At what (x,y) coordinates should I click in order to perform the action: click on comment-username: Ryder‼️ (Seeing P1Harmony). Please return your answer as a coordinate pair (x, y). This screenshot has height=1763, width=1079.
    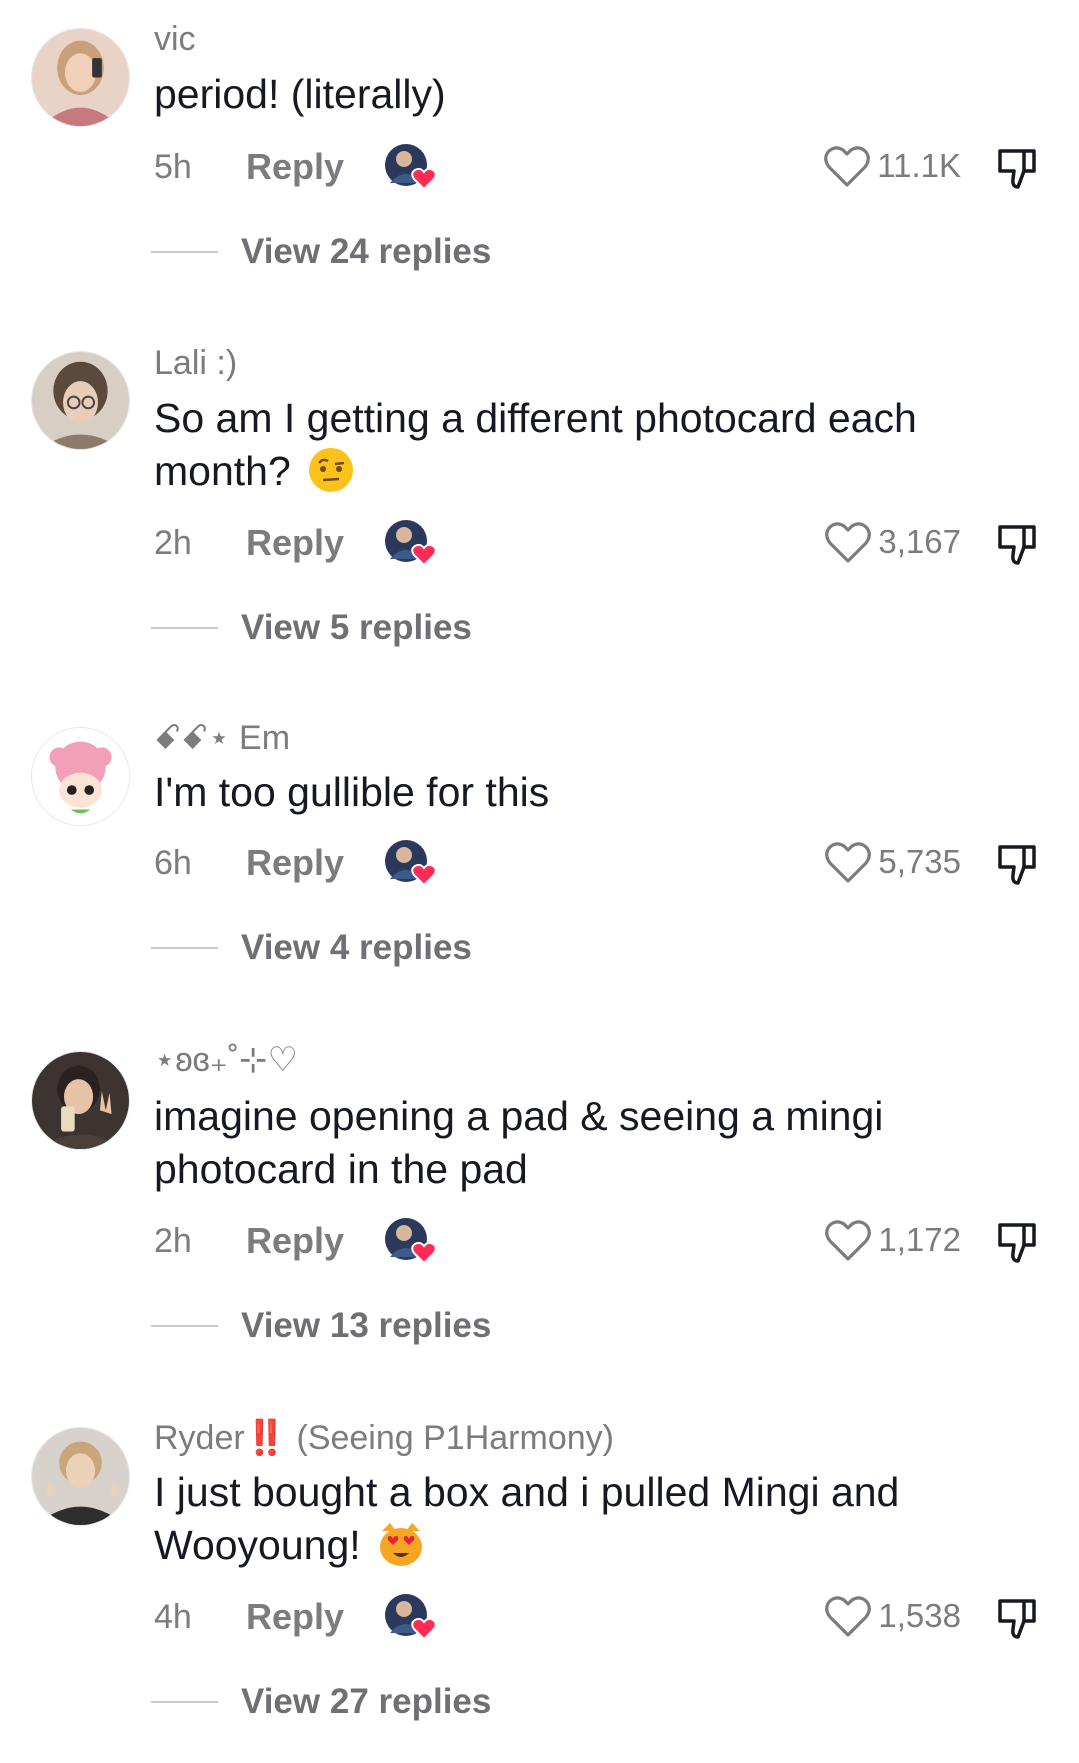
    Looking at the image, I should click on (384, 1438).